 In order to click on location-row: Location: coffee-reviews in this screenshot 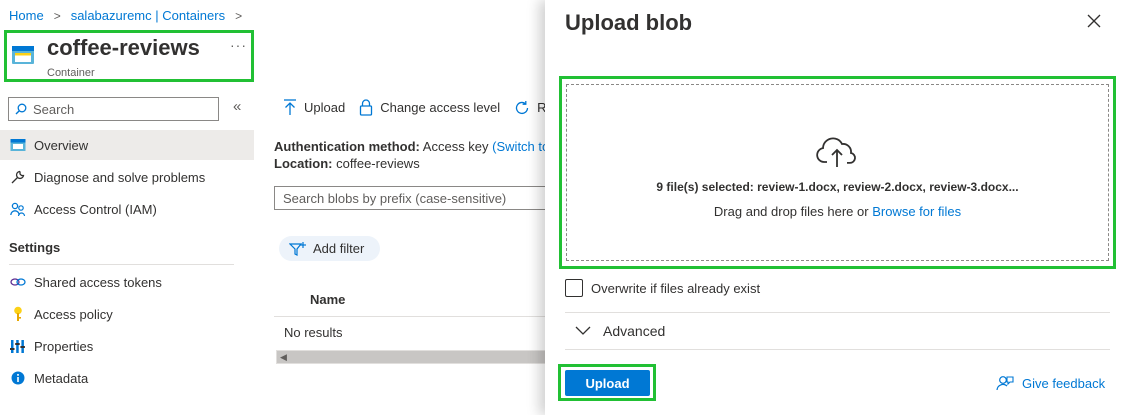, I will do `click(347, 163)`.